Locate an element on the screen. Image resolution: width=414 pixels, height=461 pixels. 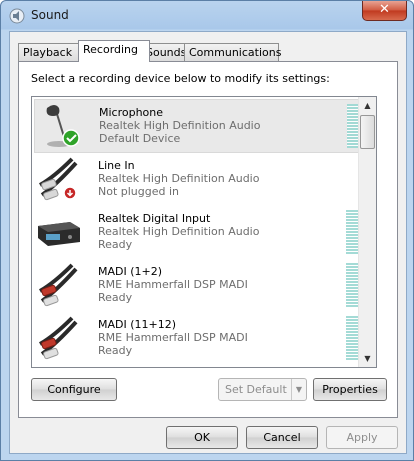
scroll-down-arrow-icon: ▼ is located at coordinates (367, 358).